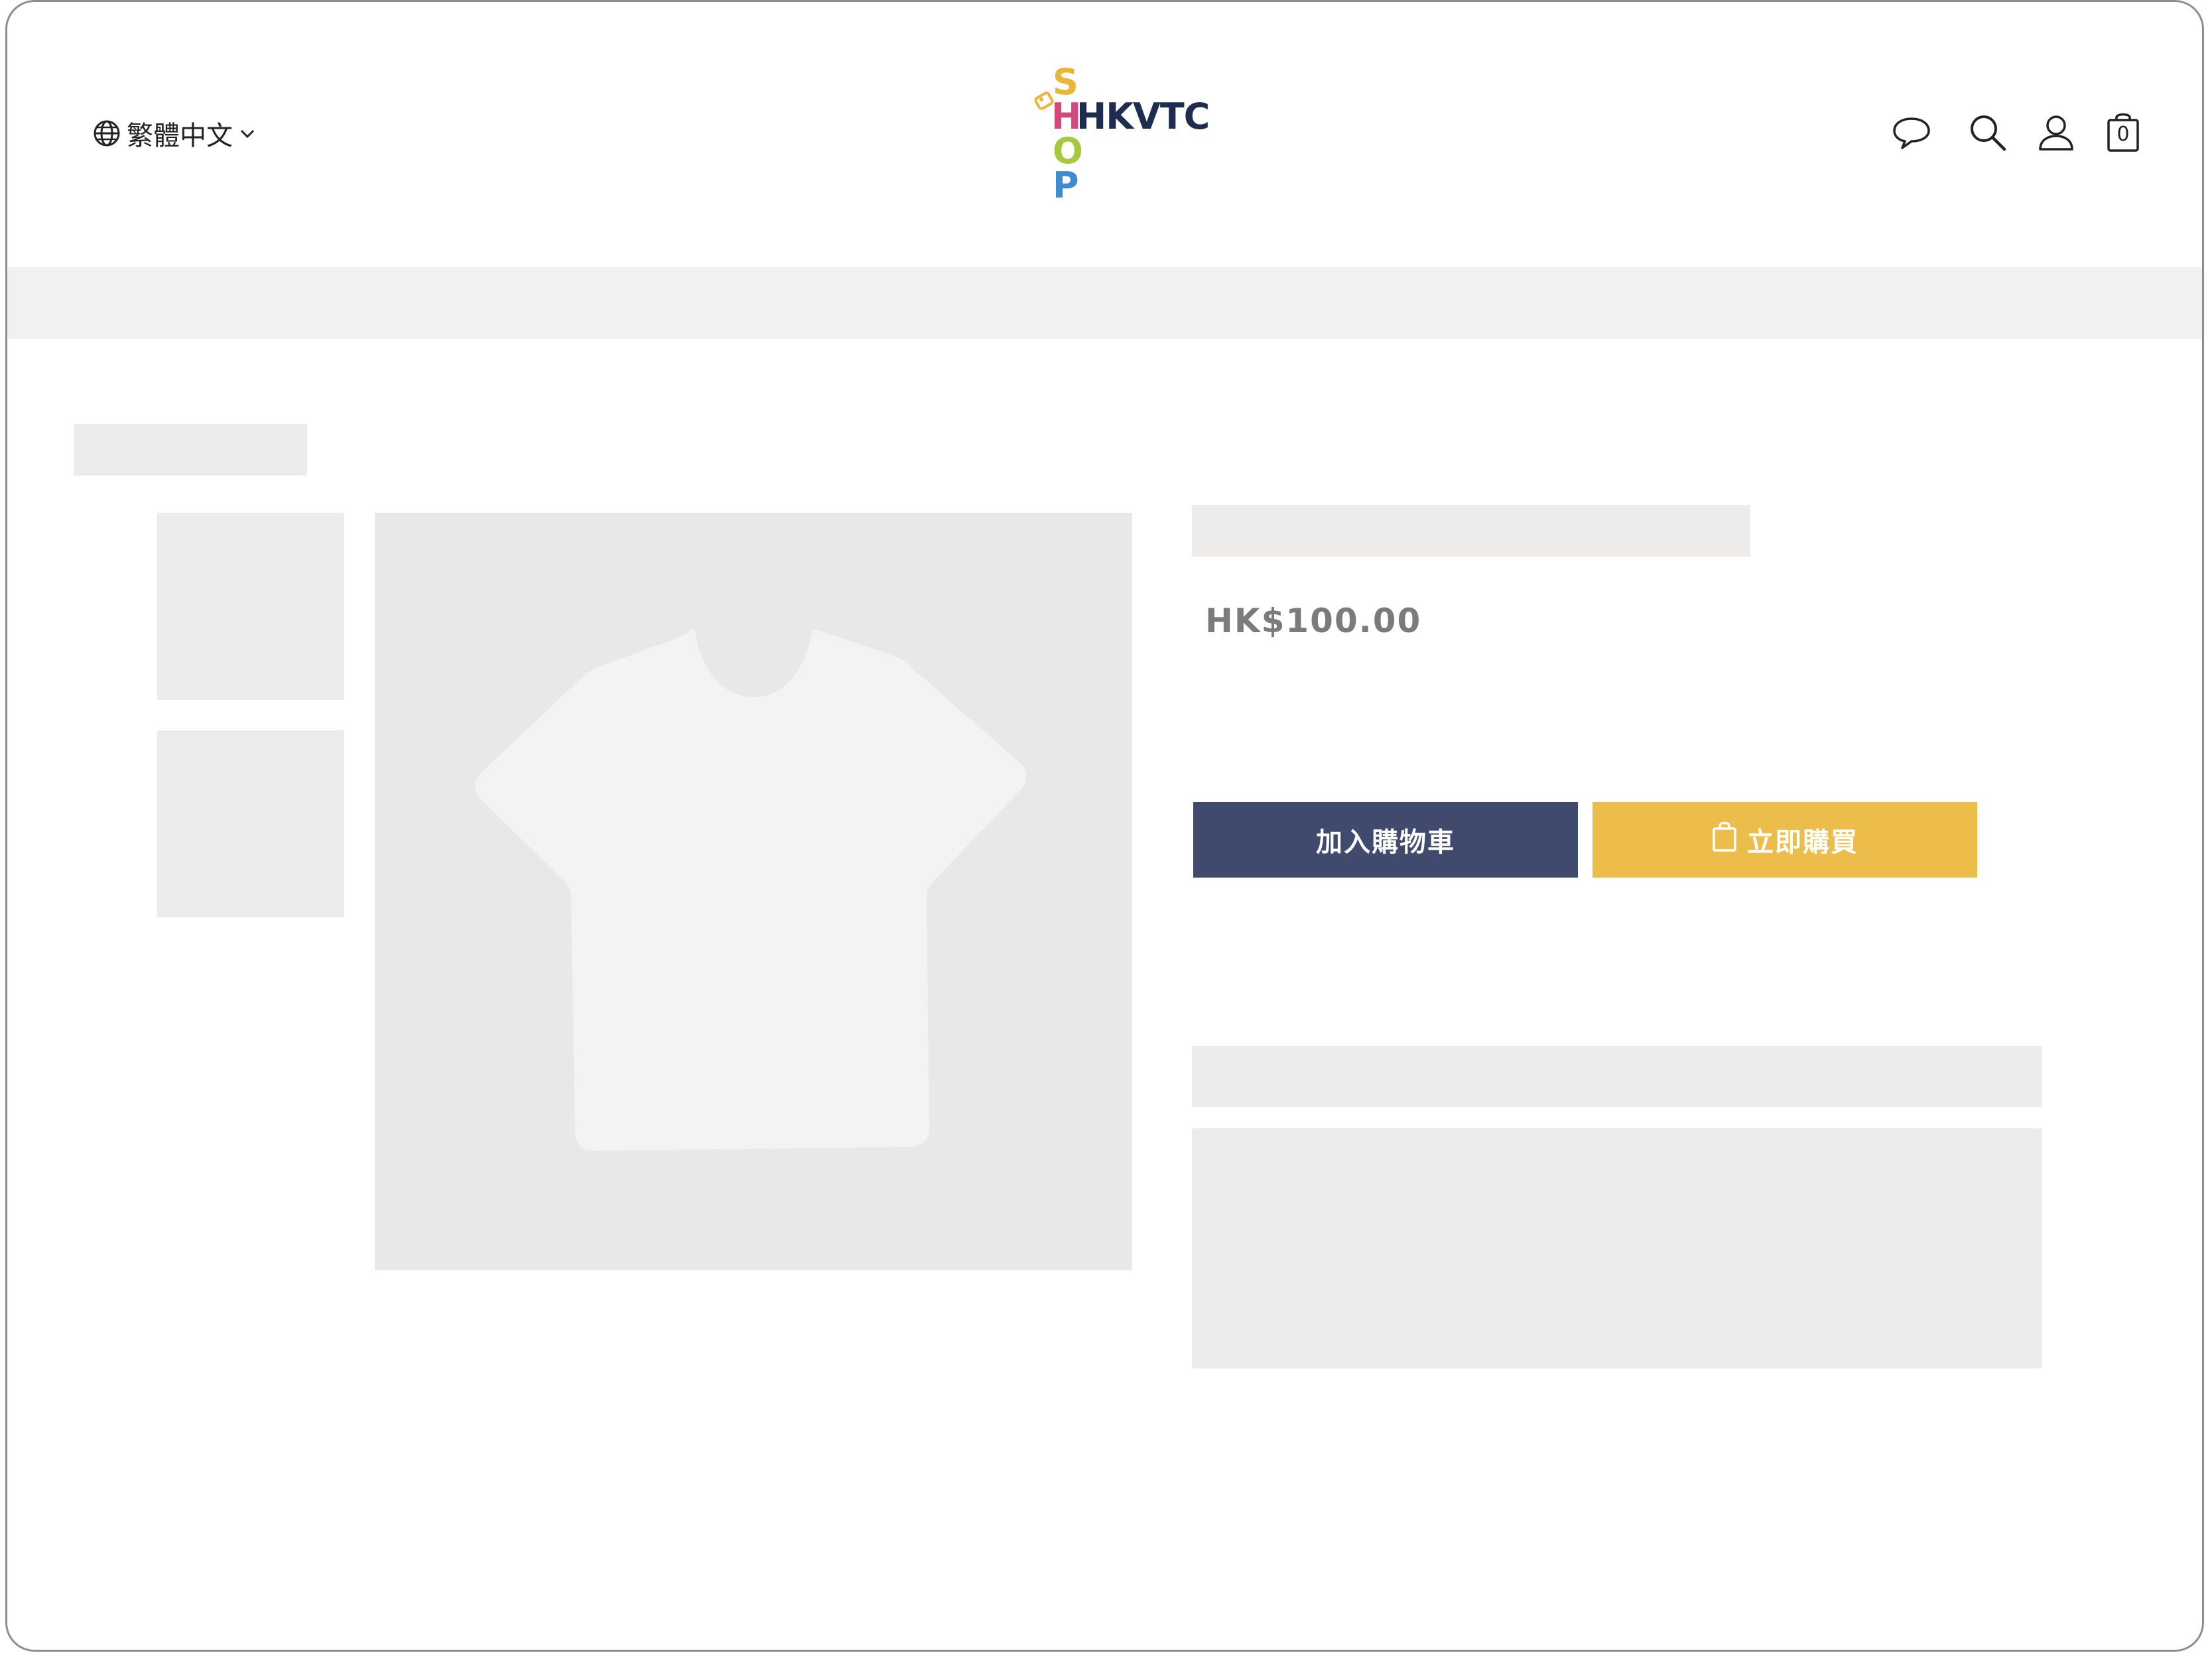  I want to click on add-to-cart-label: 加入購物車, so click(1385, 842).